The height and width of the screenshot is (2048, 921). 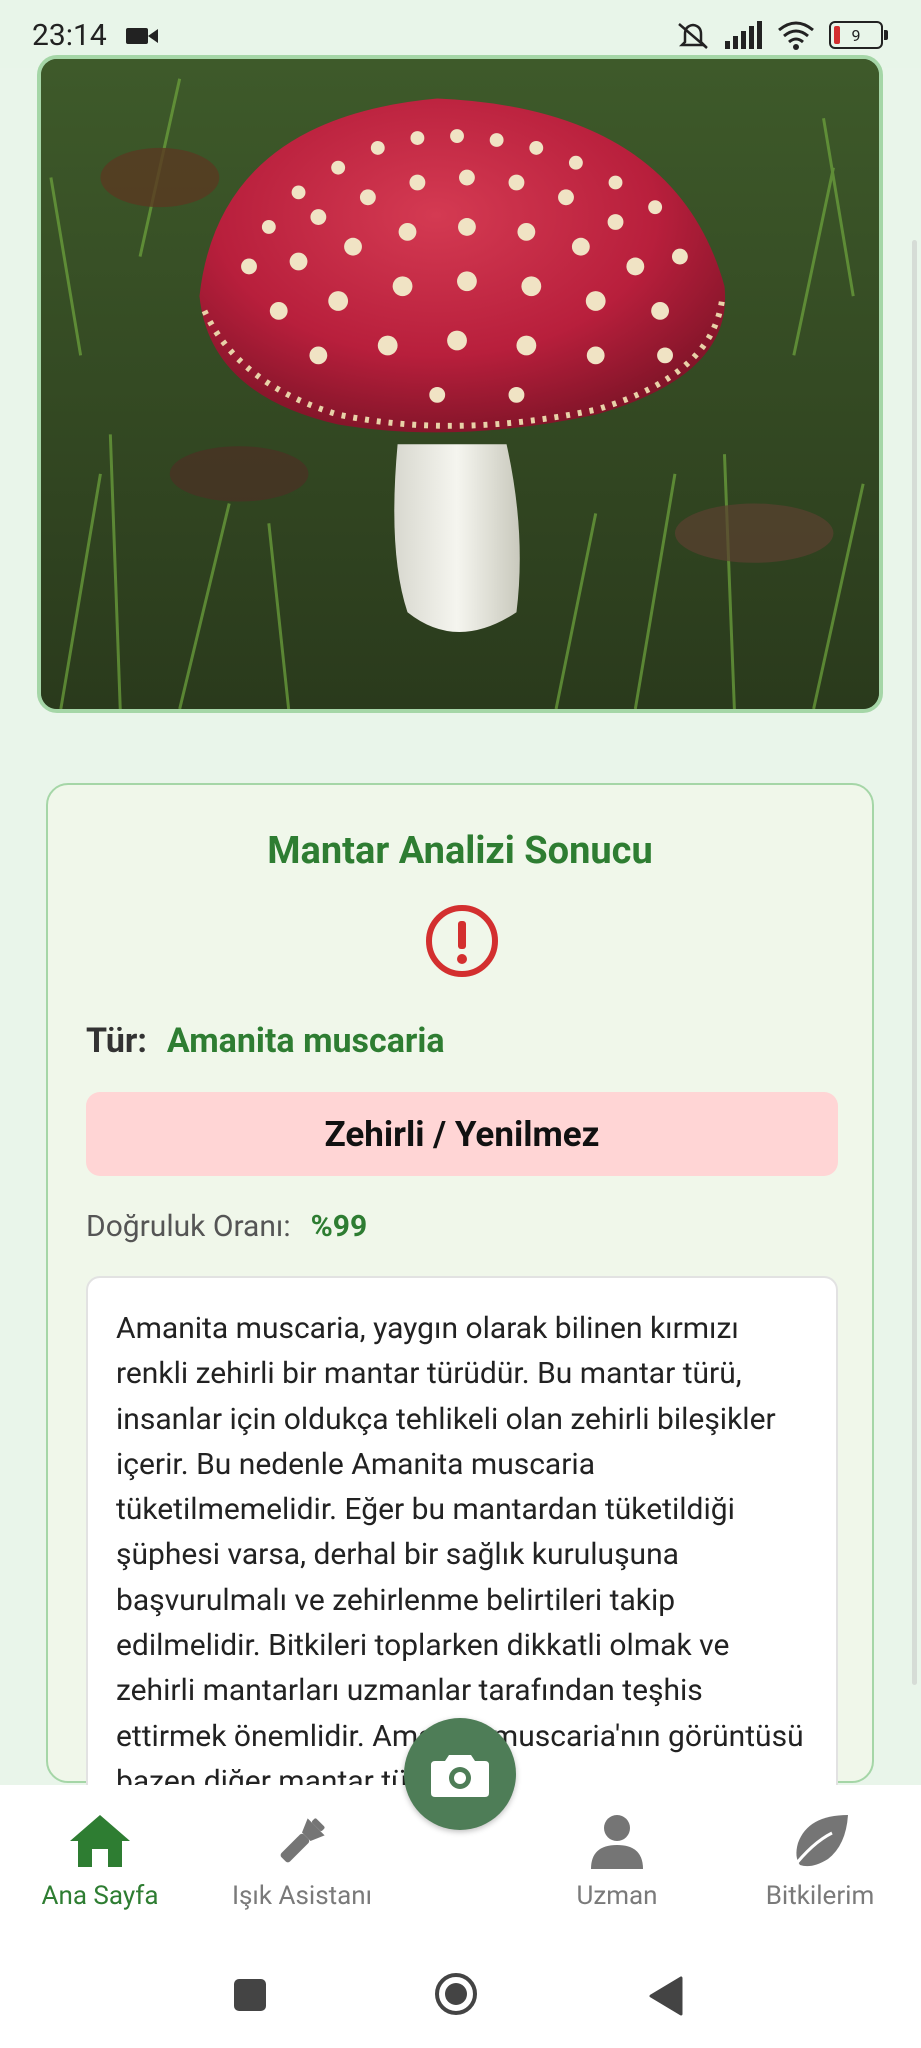 What do you see at coordinates (69, 35) in the screenshot?
I see `status-time: 23:14` at bounding box center [69, 35].